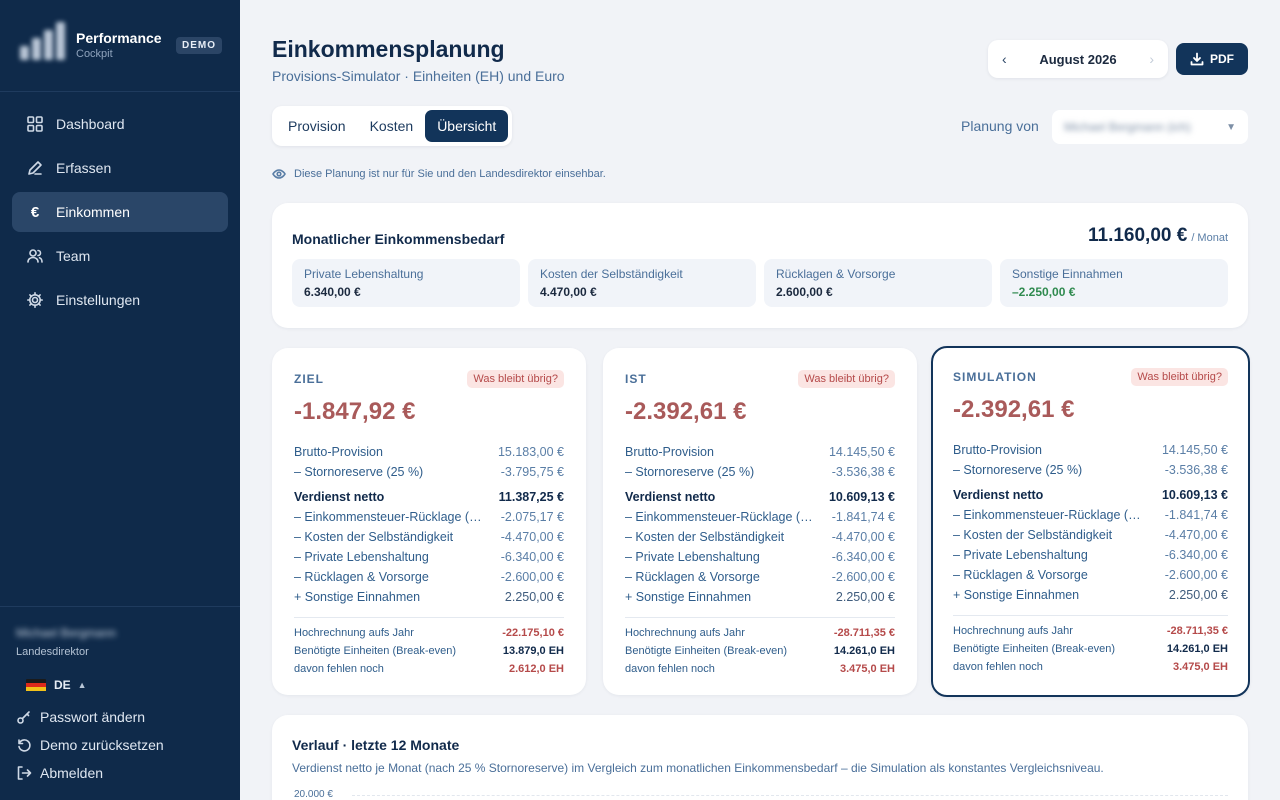 This screenshot has height=800, width=1280. I want to click on change-password-label: Passwort ändern, so click(93, 717).